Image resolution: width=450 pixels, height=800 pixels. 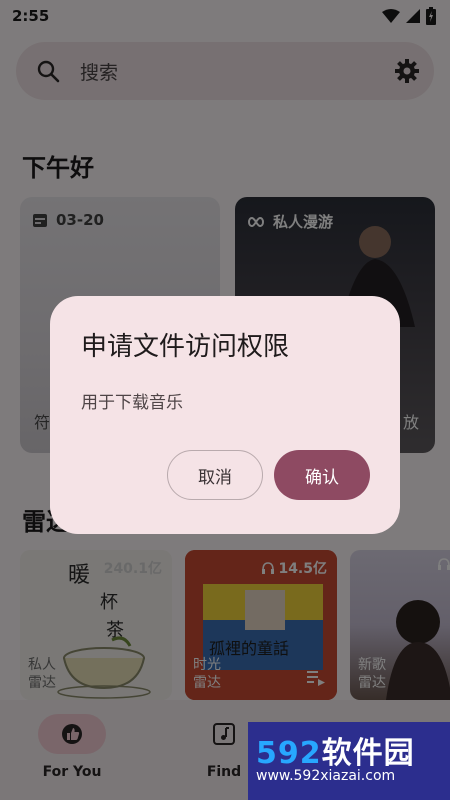 I want to click on watermark-number: 592, so click(x=289, y=753).